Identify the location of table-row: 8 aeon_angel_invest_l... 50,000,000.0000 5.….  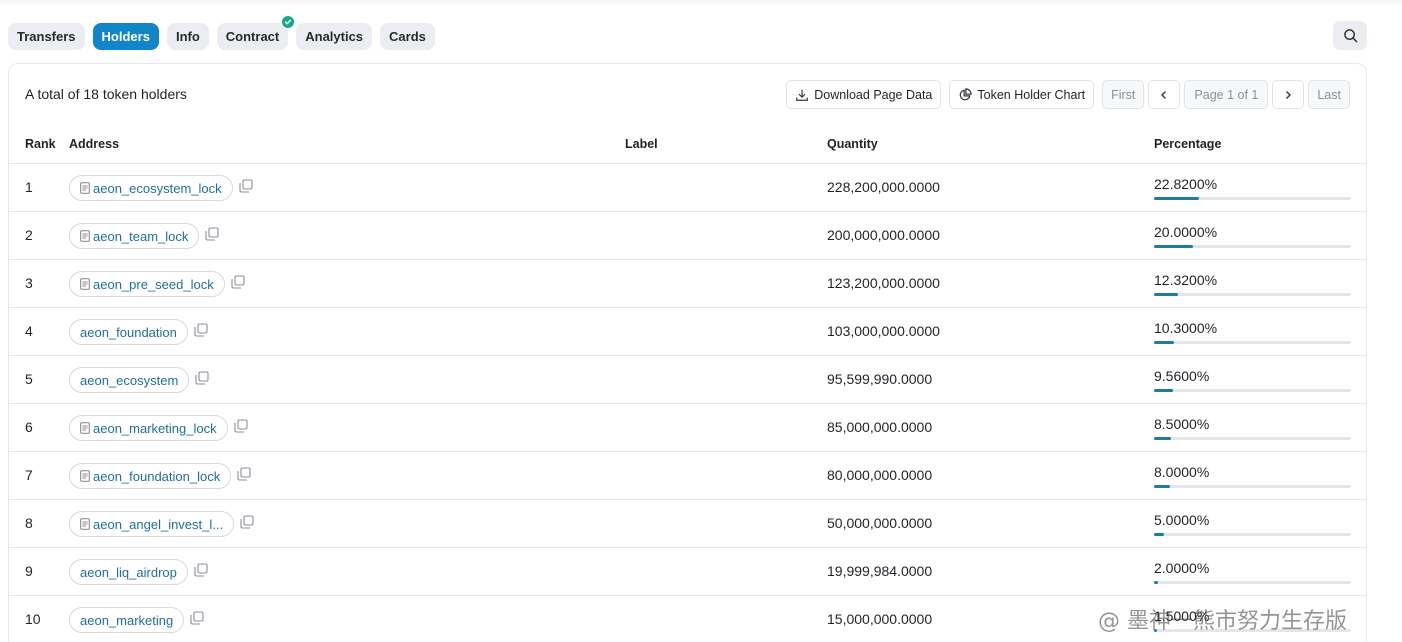
(687, 524).